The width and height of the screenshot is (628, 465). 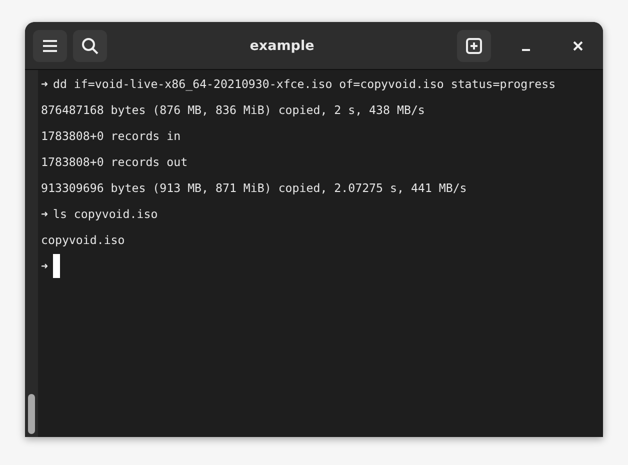 What do you see at coordinates (526, 49) in the screenshot?
I see `minimize-icon` at bounding box center [526, 49].